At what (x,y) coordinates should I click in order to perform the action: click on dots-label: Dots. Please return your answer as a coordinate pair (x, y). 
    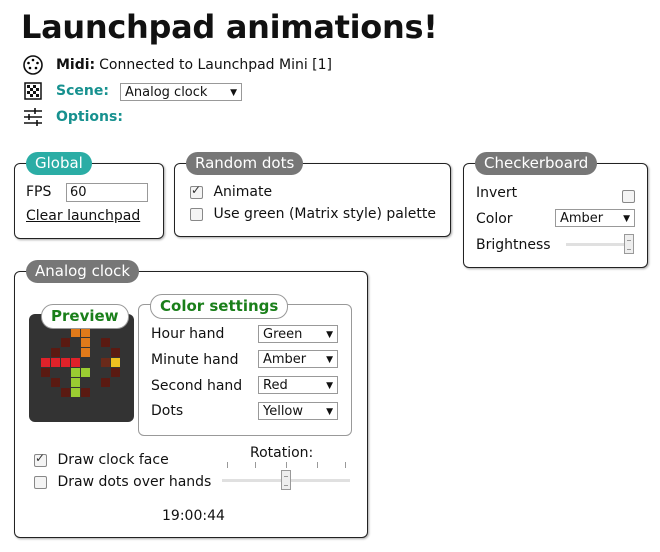
    Looking at the image, I should click on (167, 411).